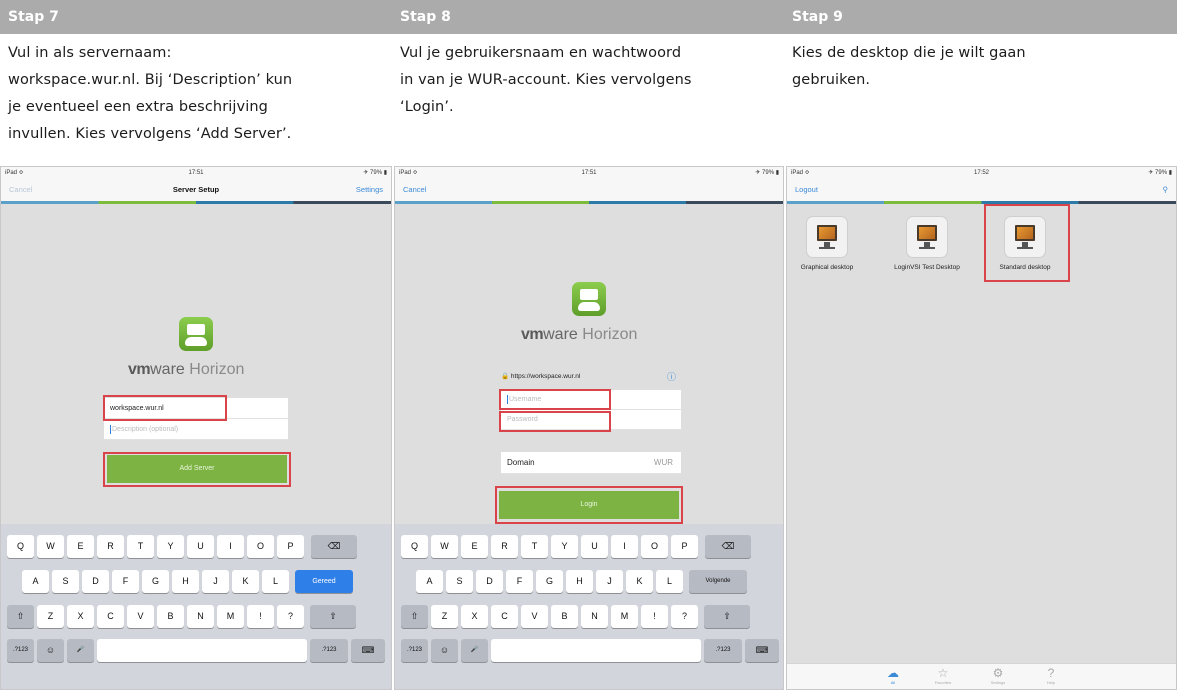  What do you see at coordinates (827, 267) in the screenshot?
I see `desktop-label: Graphical desktop` at bounding box center [827, 267].